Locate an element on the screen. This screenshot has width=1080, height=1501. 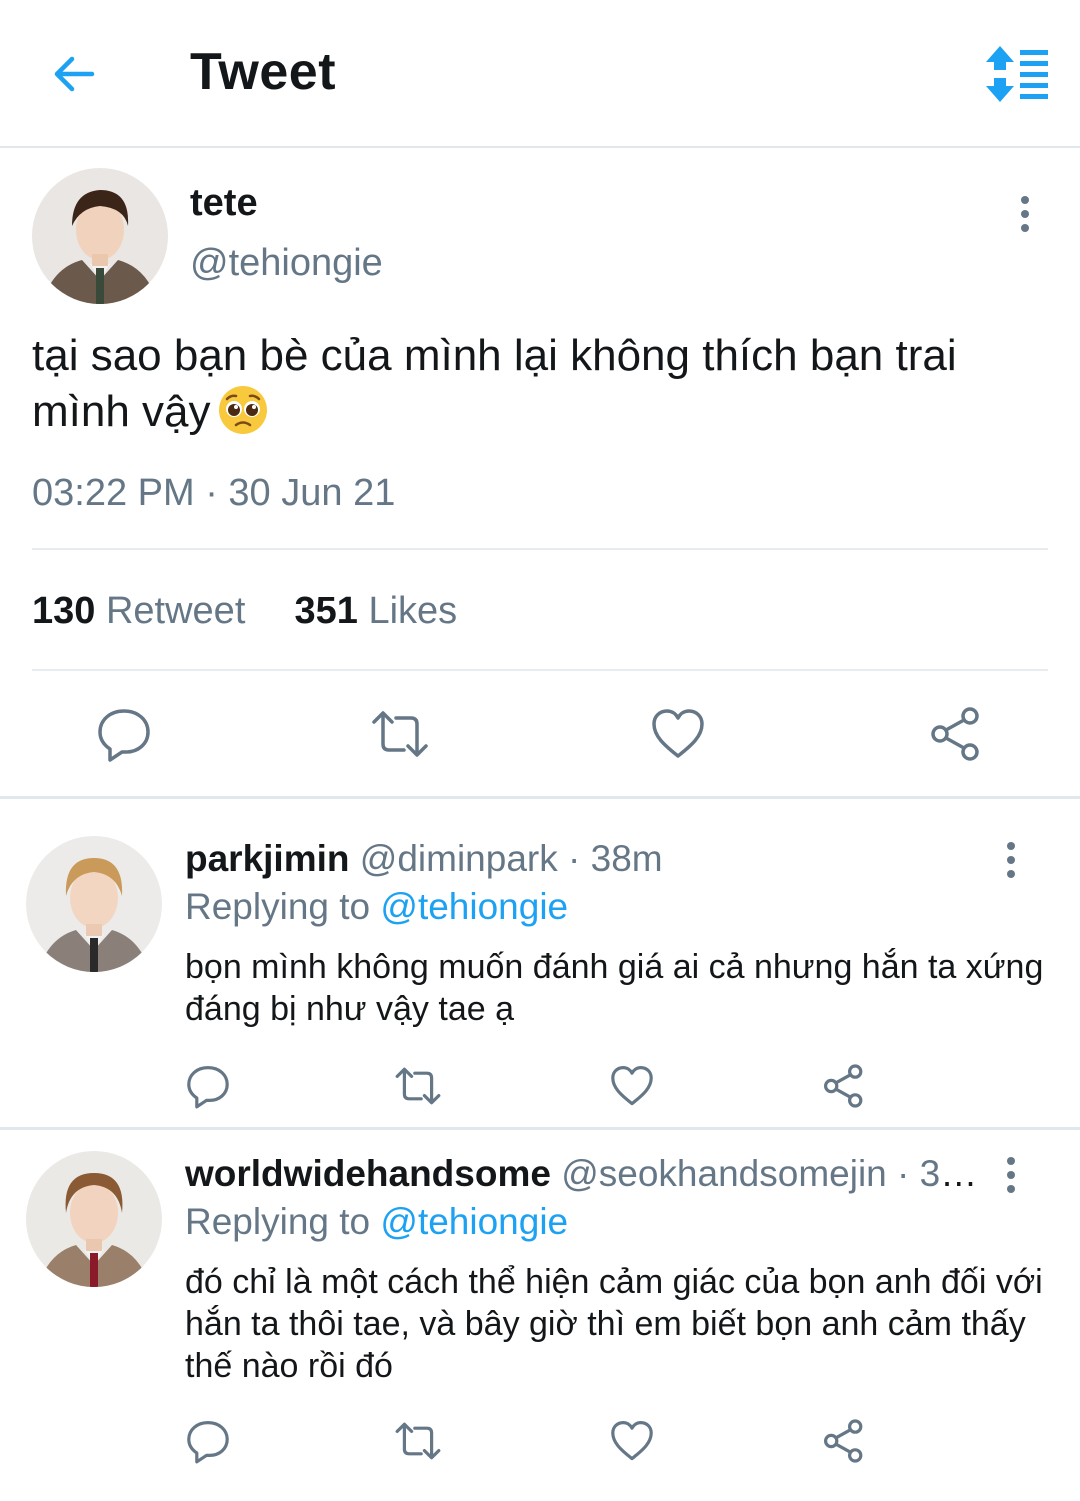
retweet-count: 130 is located at coordinates (63, 611).